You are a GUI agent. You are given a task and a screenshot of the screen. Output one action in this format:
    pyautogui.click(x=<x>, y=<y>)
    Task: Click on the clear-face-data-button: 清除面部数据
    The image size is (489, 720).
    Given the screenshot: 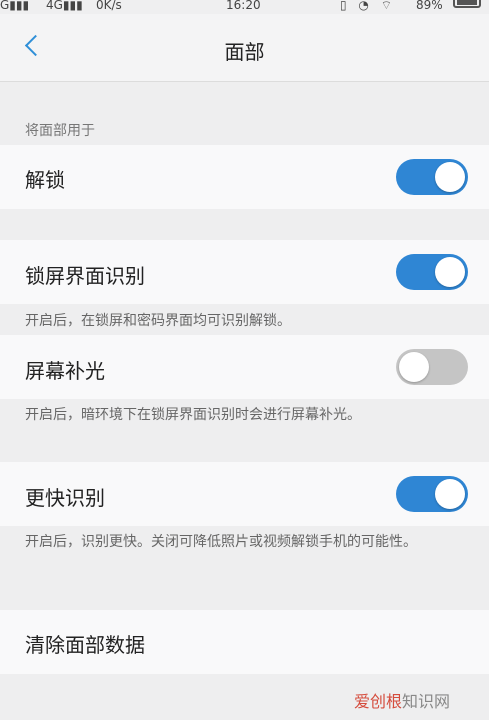 What is the action you would take?
    pyautogui.click(x=244, y=642)
    